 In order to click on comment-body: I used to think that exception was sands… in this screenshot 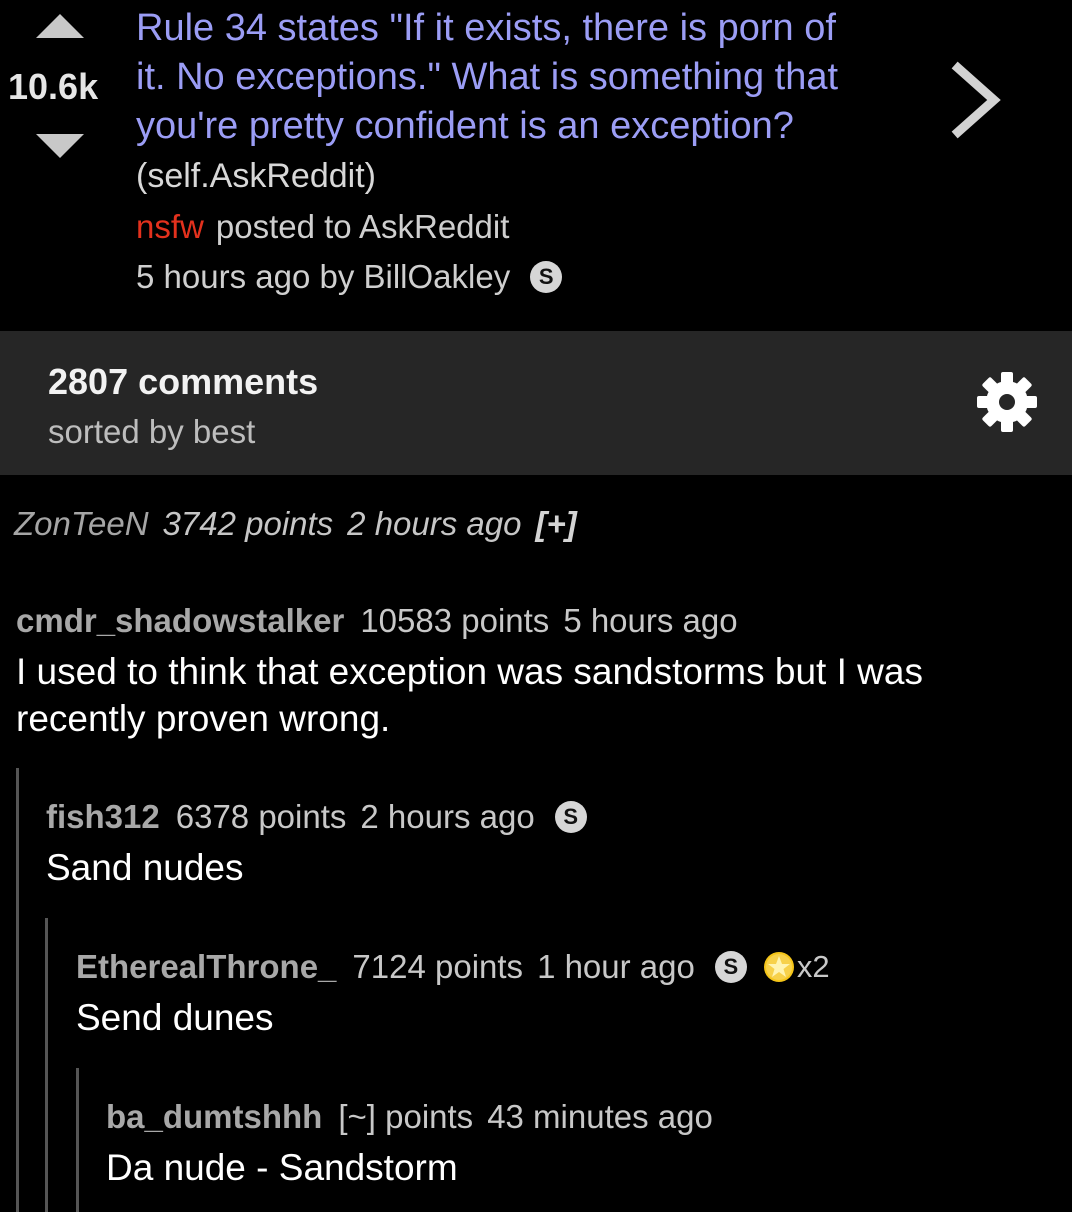, I will do `click(469, 695)`.